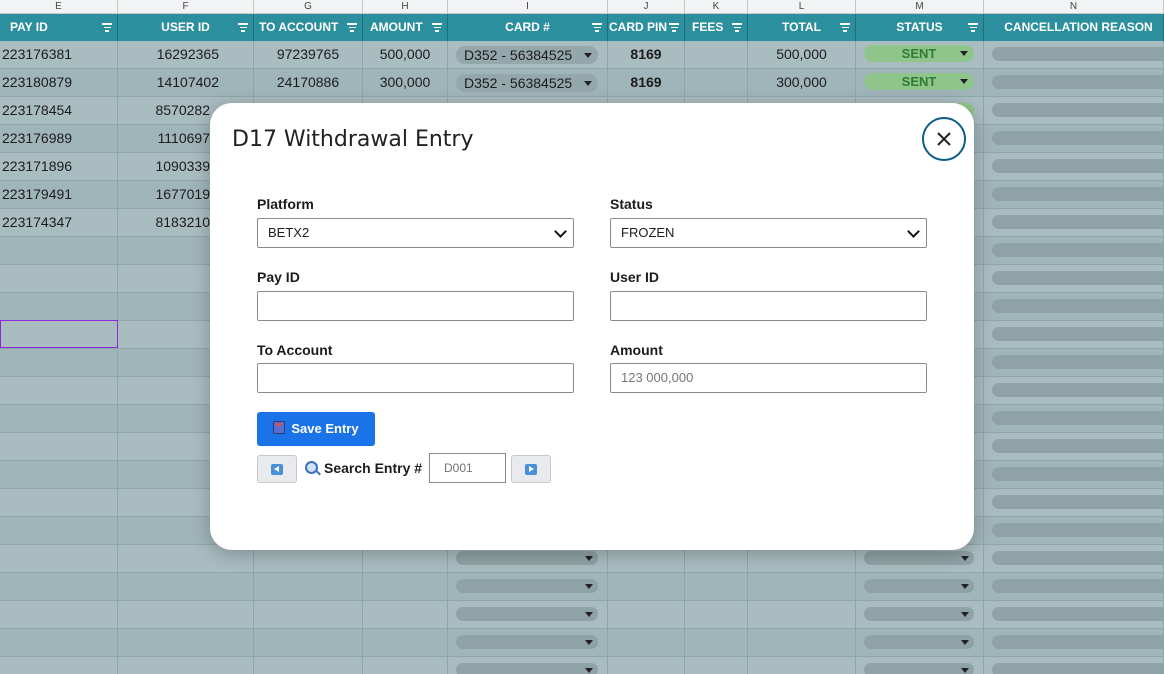 The width and height of the screenshot is (1164, 674). Describe the element at coordinates (920, 82) in the screenshot. I see `table-cell: SENT` at that location.